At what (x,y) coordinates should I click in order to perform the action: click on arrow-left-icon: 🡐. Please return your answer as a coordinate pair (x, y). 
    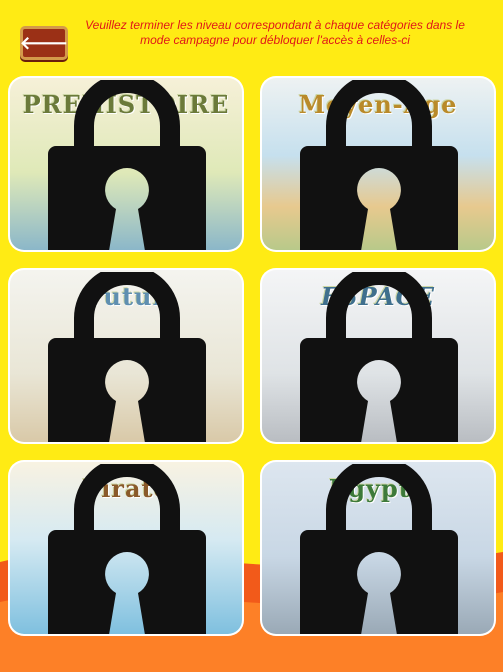
    Looking at the image, I should click on (44, 42).